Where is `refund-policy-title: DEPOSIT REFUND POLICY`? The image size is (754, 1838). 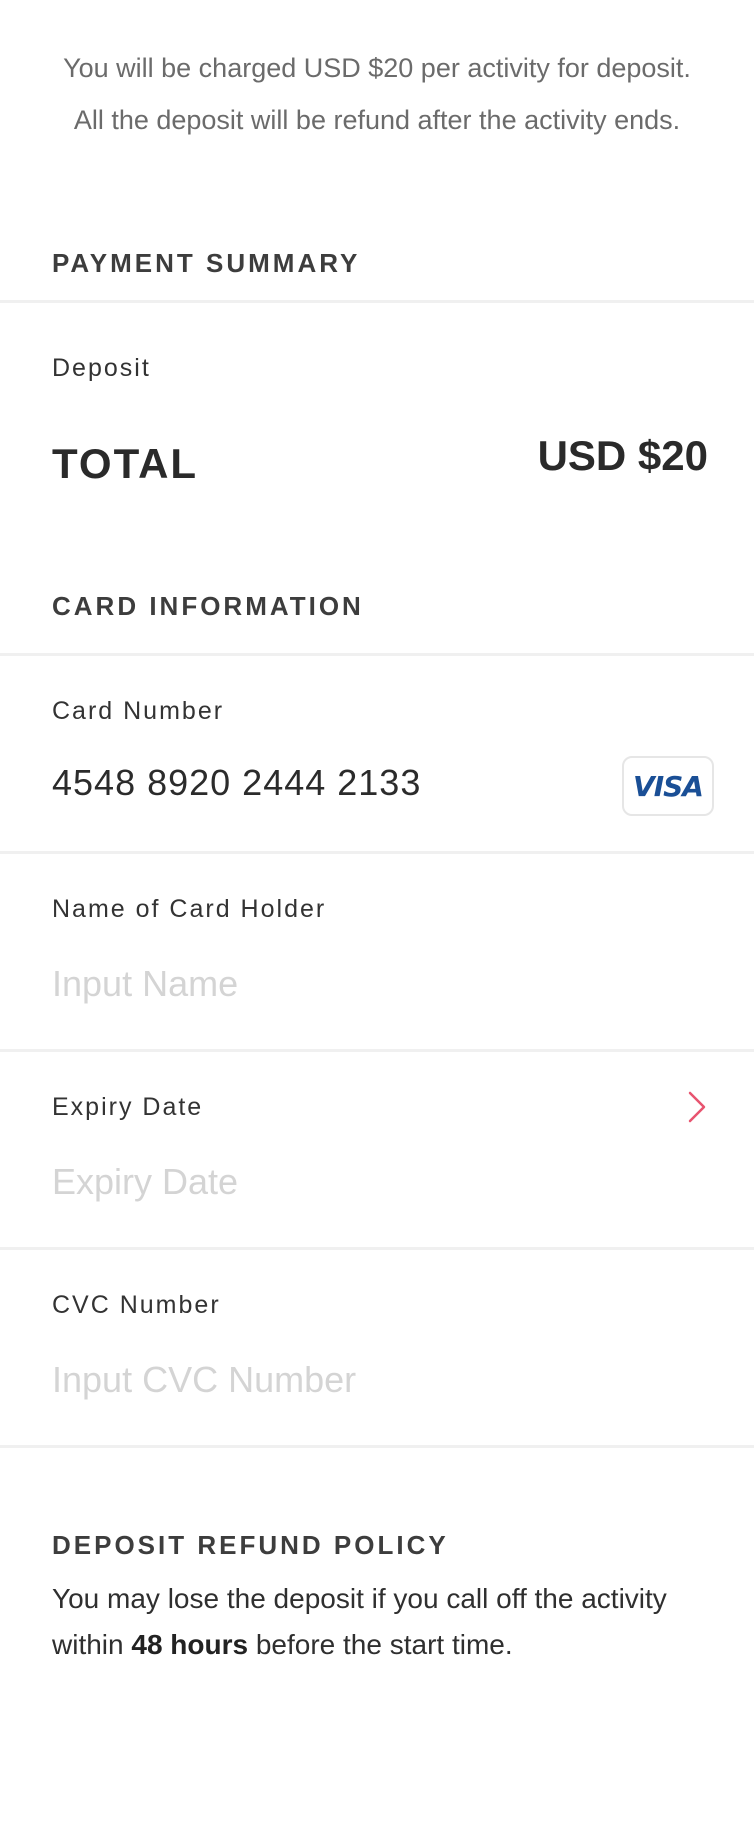
refund-policy-title: DEPOSIT REFUND POLICY is located at coordinates (250, 1545).